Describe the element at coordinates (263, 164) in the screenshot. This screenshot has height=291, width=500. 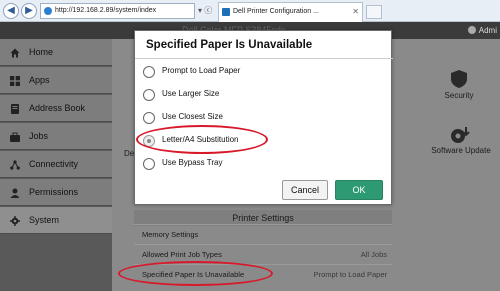
I see `option-use-bypass-tray: Use Bypass Tray` at that location.